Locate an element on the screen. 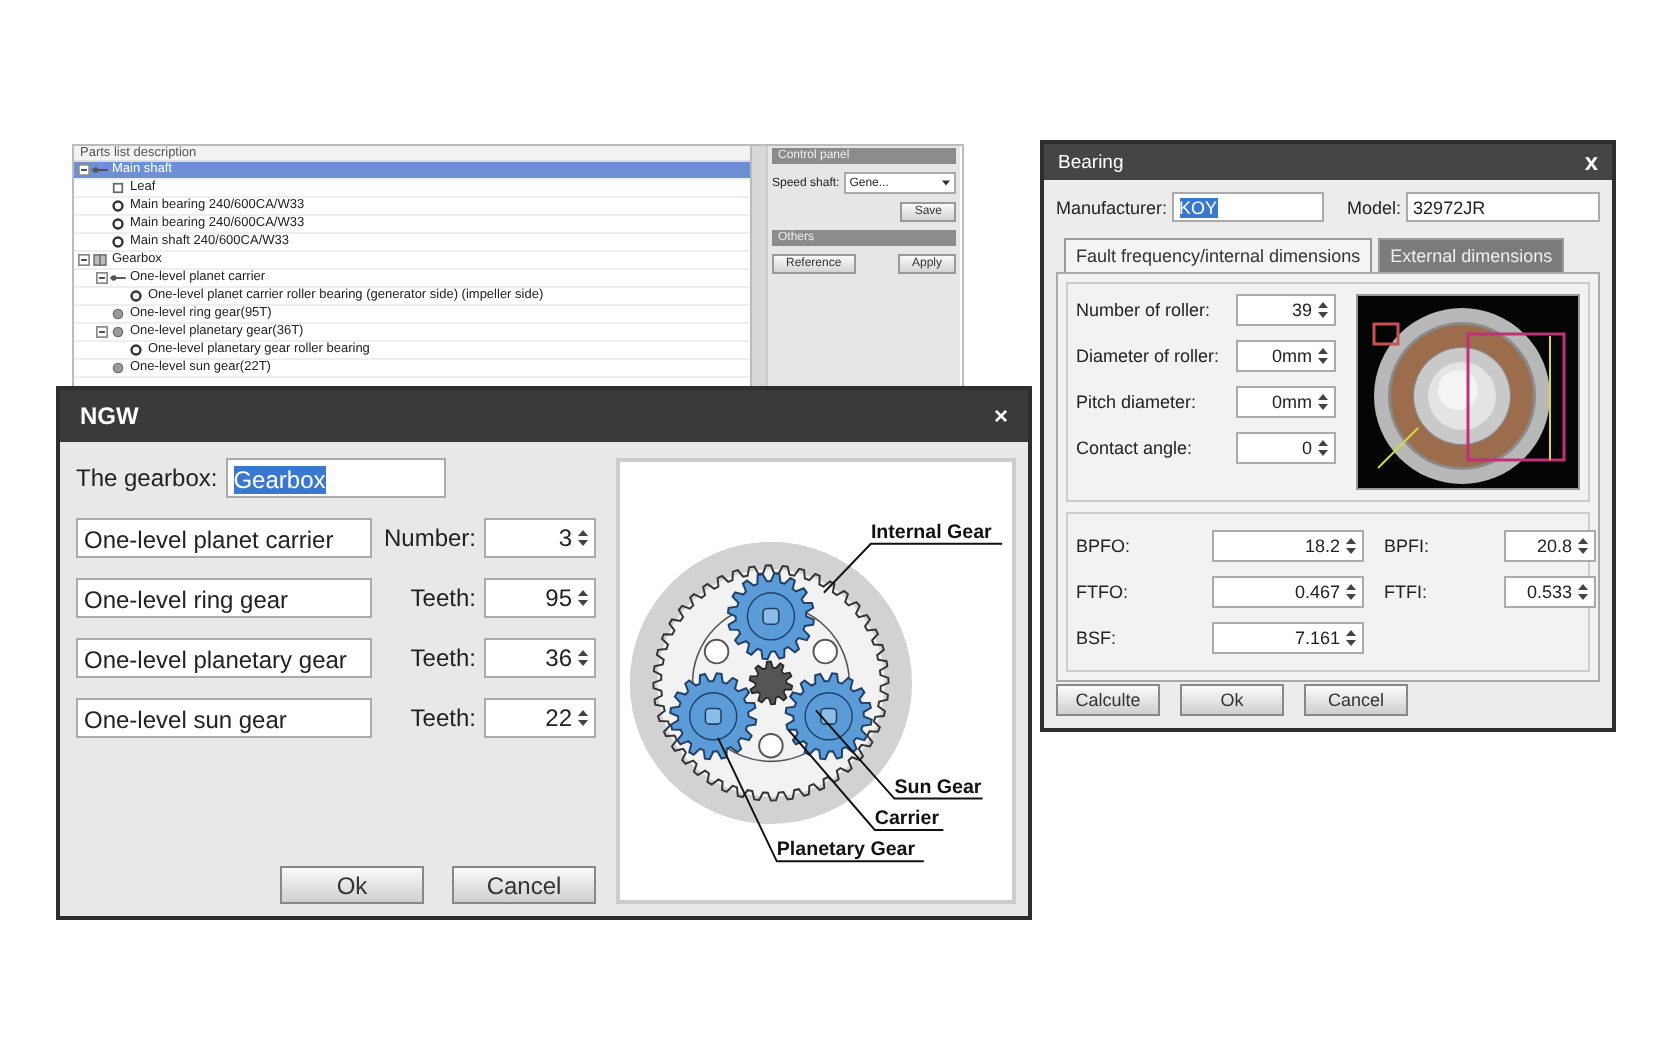 This screenshot has height=1060, width=1672. field-label: FTFO: is located at coordinates (1103, 592).